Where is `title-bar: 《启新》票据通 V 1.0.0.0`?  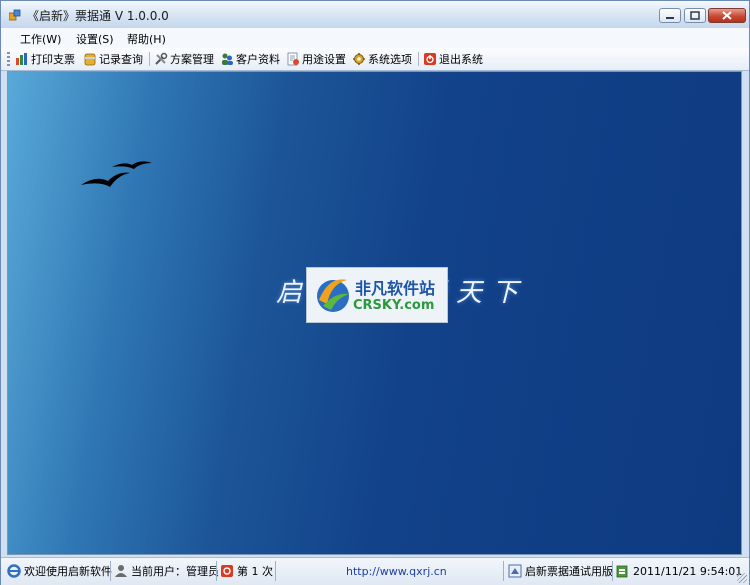 title-bar: 《启新》票据通 V 1.0.0.0 is located at coordinates (375, 14).